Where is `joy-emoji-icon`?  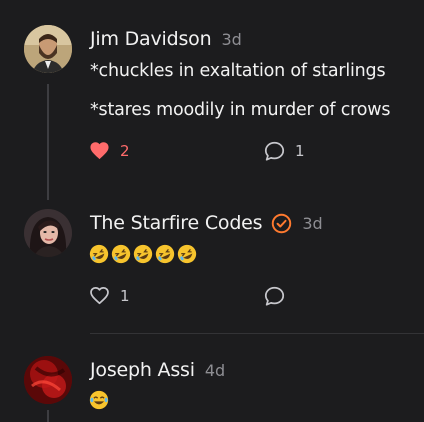
joy-emoji-icon is located at coordinates (99, 400).